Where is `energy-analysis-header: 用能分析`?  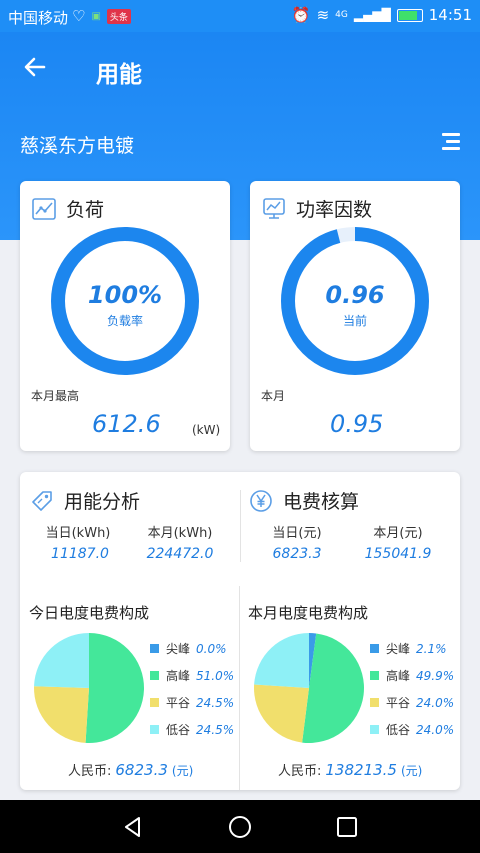
energy-analysis-header: 用能分析 is located at coordinates (85, 500).